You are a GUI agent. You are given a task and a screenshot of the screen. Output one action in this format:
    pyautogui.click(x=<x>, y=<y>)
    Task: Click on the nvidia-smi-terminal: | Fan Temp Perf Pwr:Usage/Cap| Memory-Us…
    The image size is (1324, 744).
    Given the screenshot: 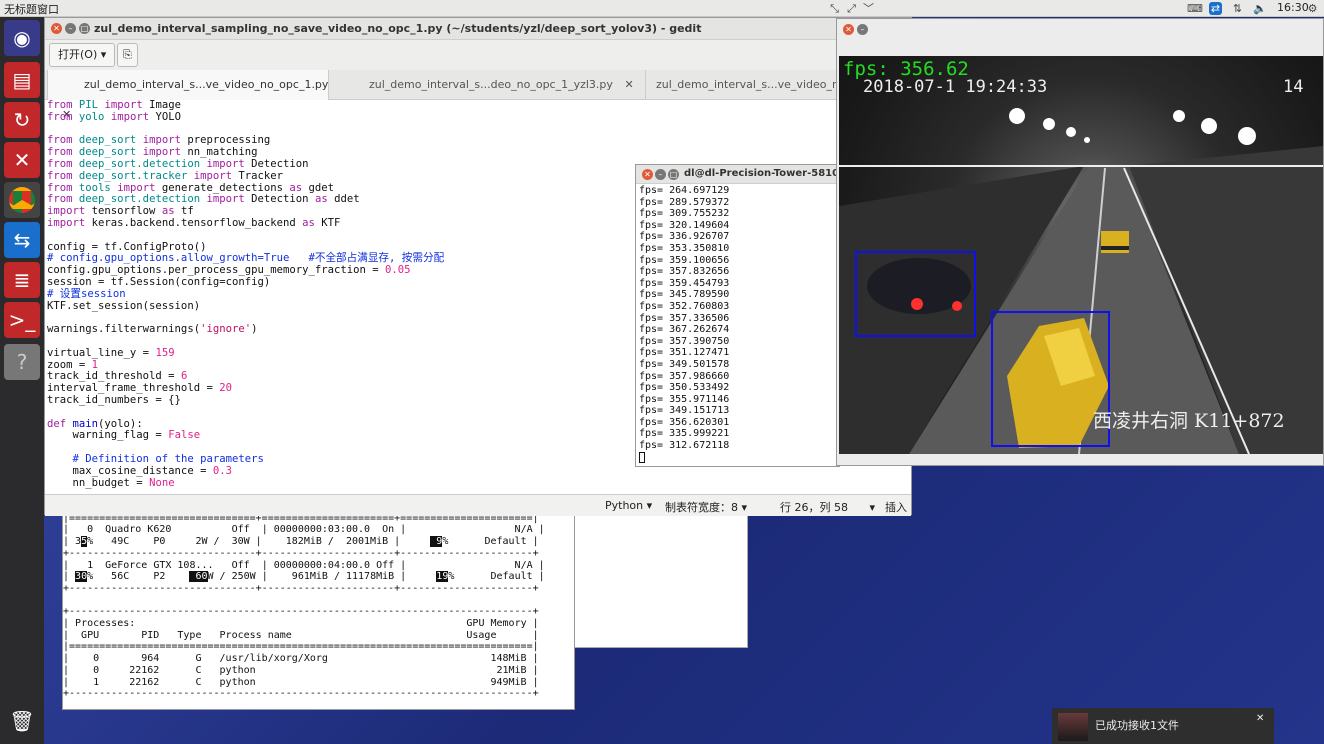 What is the action you would take?
    pyautogui.click(x=318, y=605)
    